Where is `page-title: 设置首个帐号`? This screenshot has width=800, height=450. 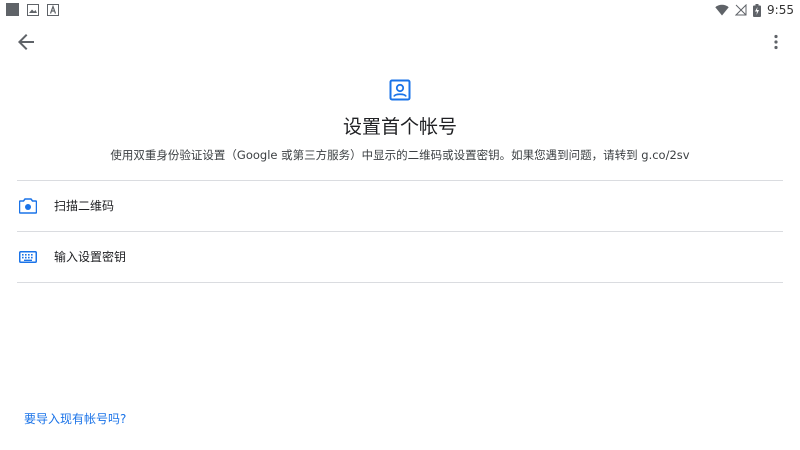
page-title: 设置首个帐号 is located at coordinates (399, 127).